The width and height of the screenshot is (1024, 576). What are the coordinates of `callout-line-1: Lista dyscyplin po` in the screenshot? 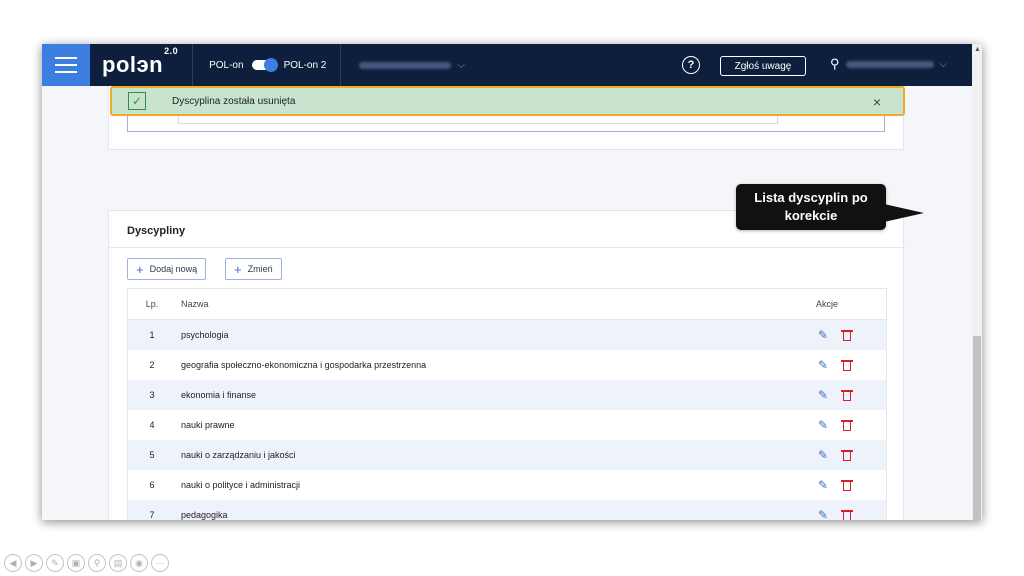 It's located at (811, 197).